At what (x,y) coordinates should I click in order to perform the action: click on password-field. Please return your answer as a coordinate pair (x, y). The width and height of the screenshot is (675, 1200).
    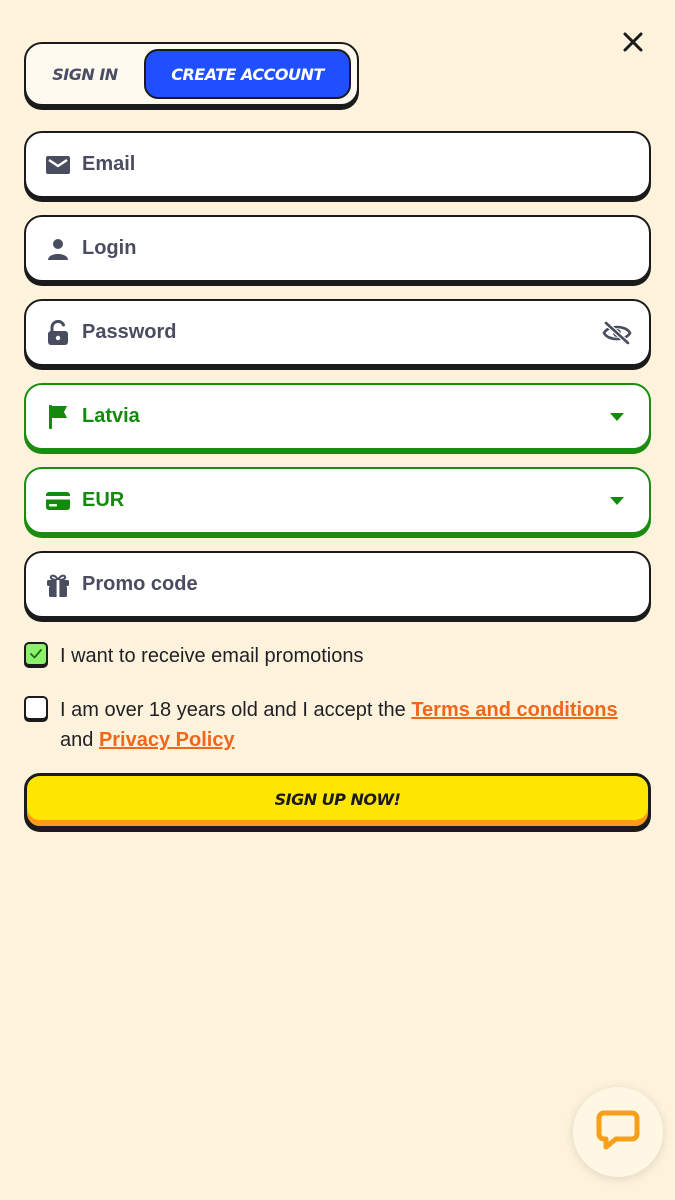
    Looking at the image, I should click on (337, 332).